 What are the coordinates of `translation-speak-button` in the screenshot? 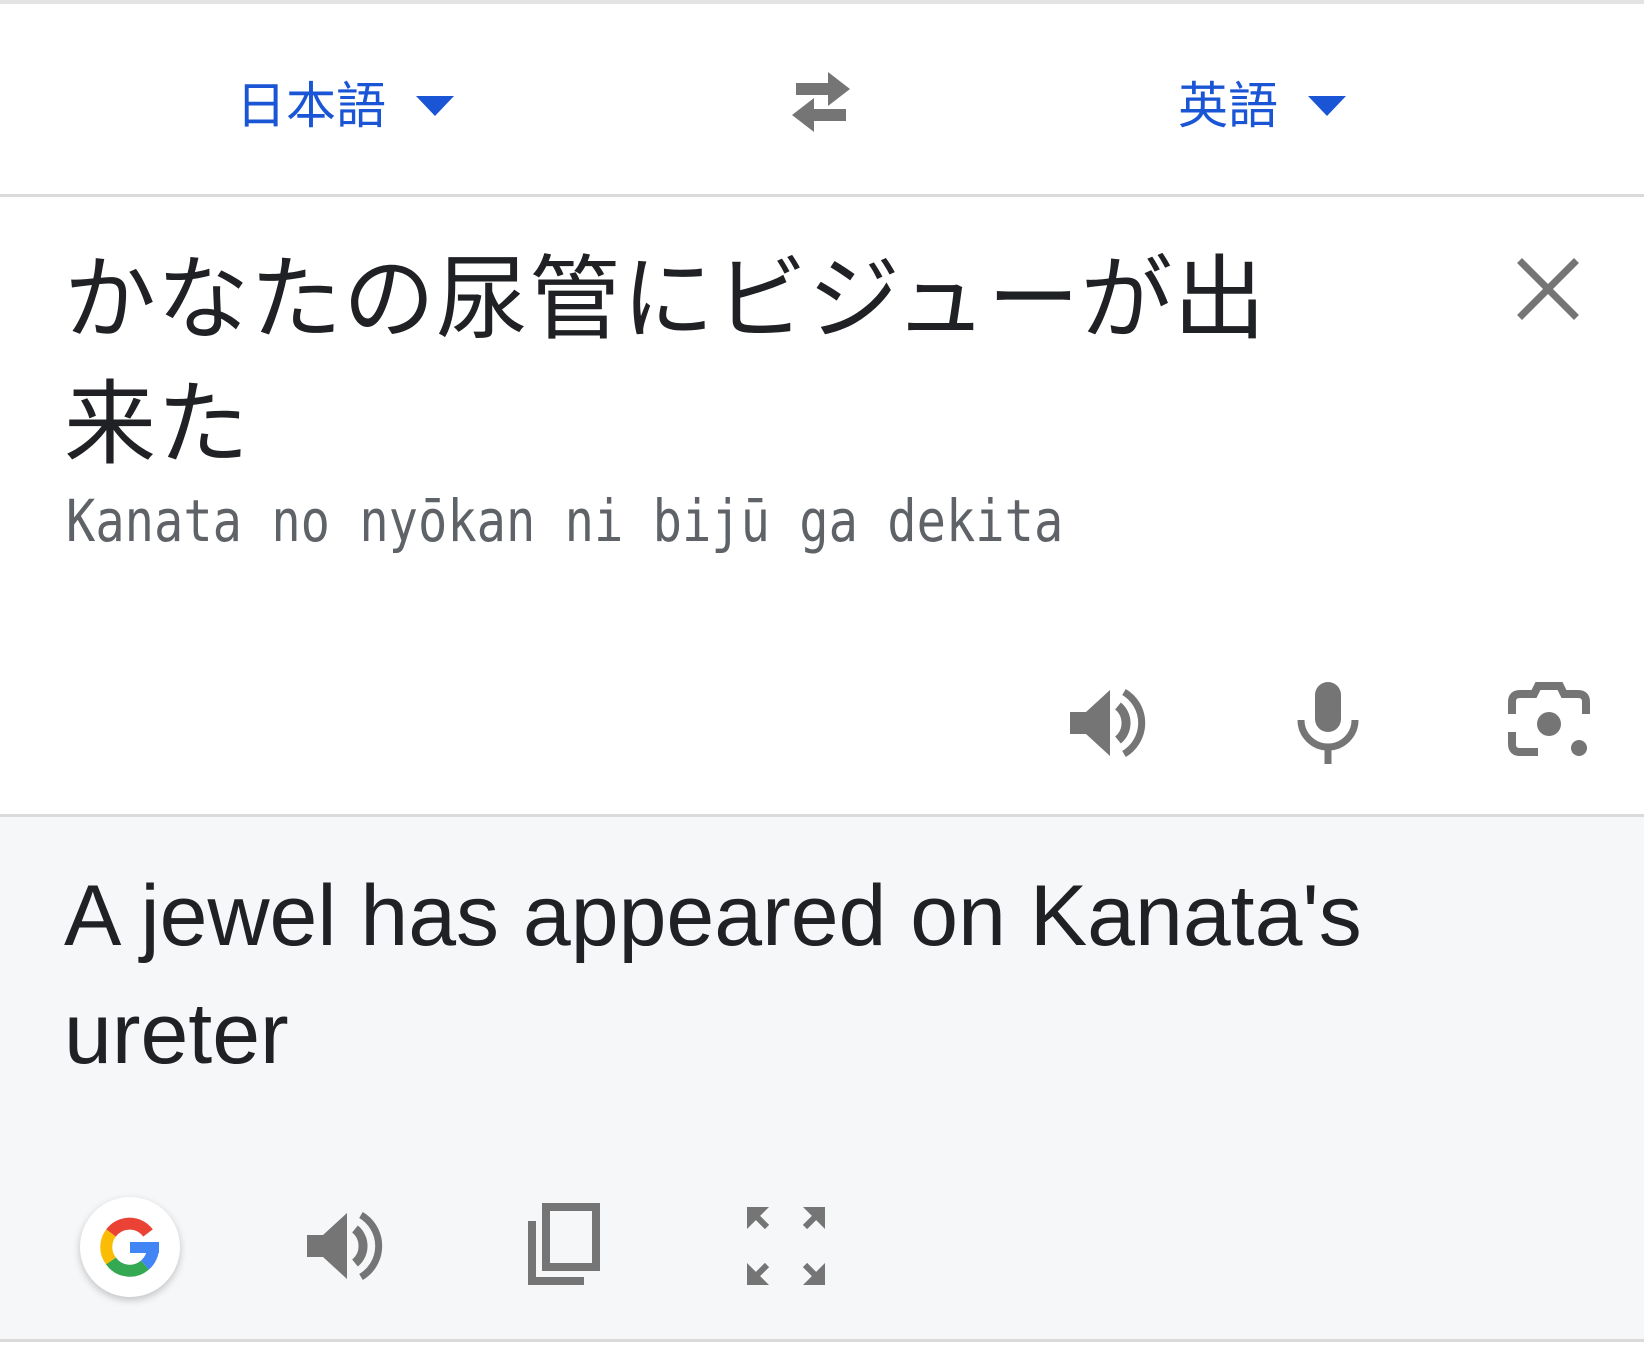 It's located at (344, 1246).